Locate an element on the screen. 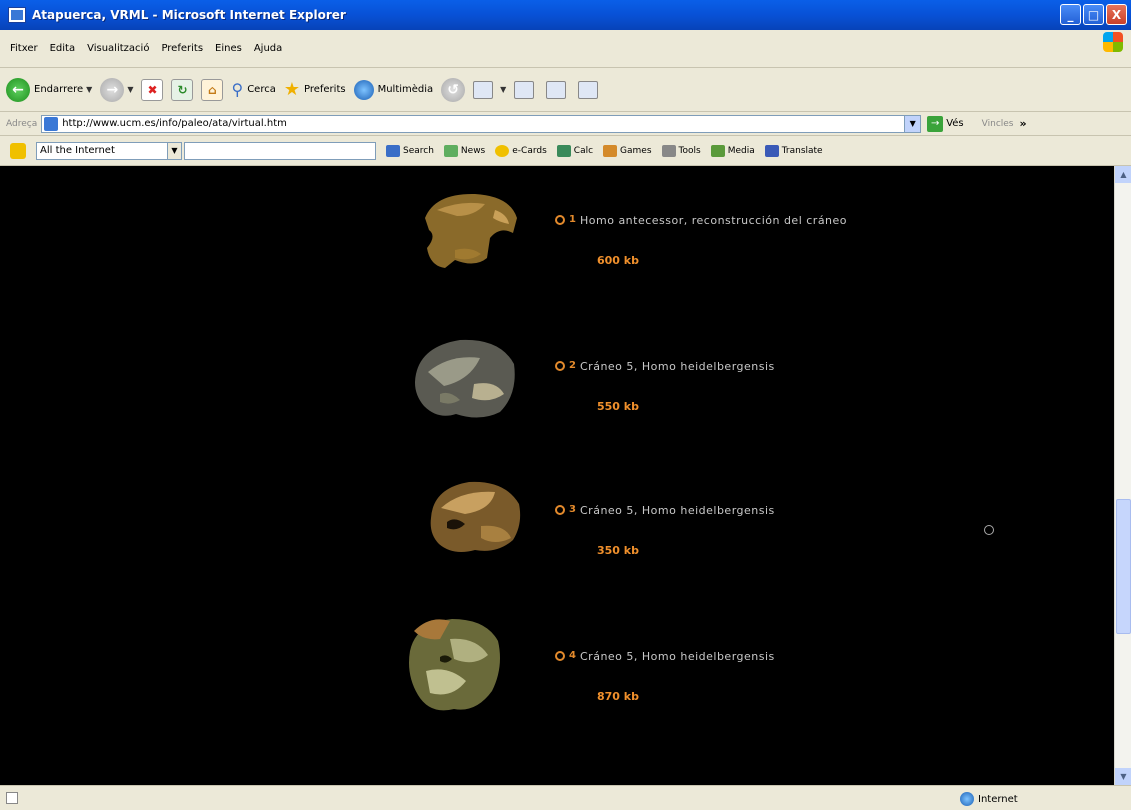 This screenshot has height=810, width=1131. vertical-scrollbar: ▲ ▼ is located at coordinates (1122, 475).